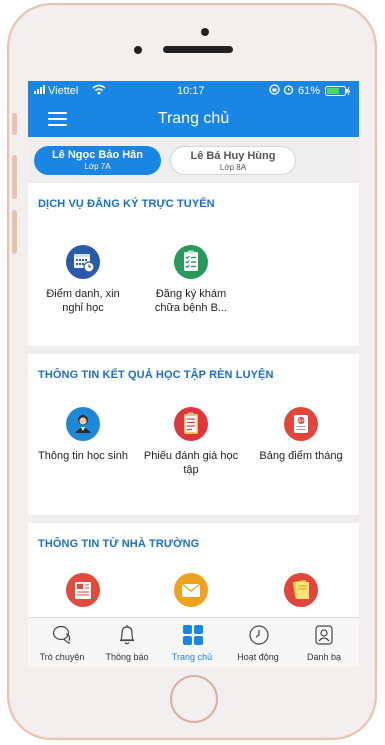 Image resolution: width=385 pixels, height=745 pixels. Describe the element at coordinates (61, 634) in the screenshot. I see `chat-icon` at that location.